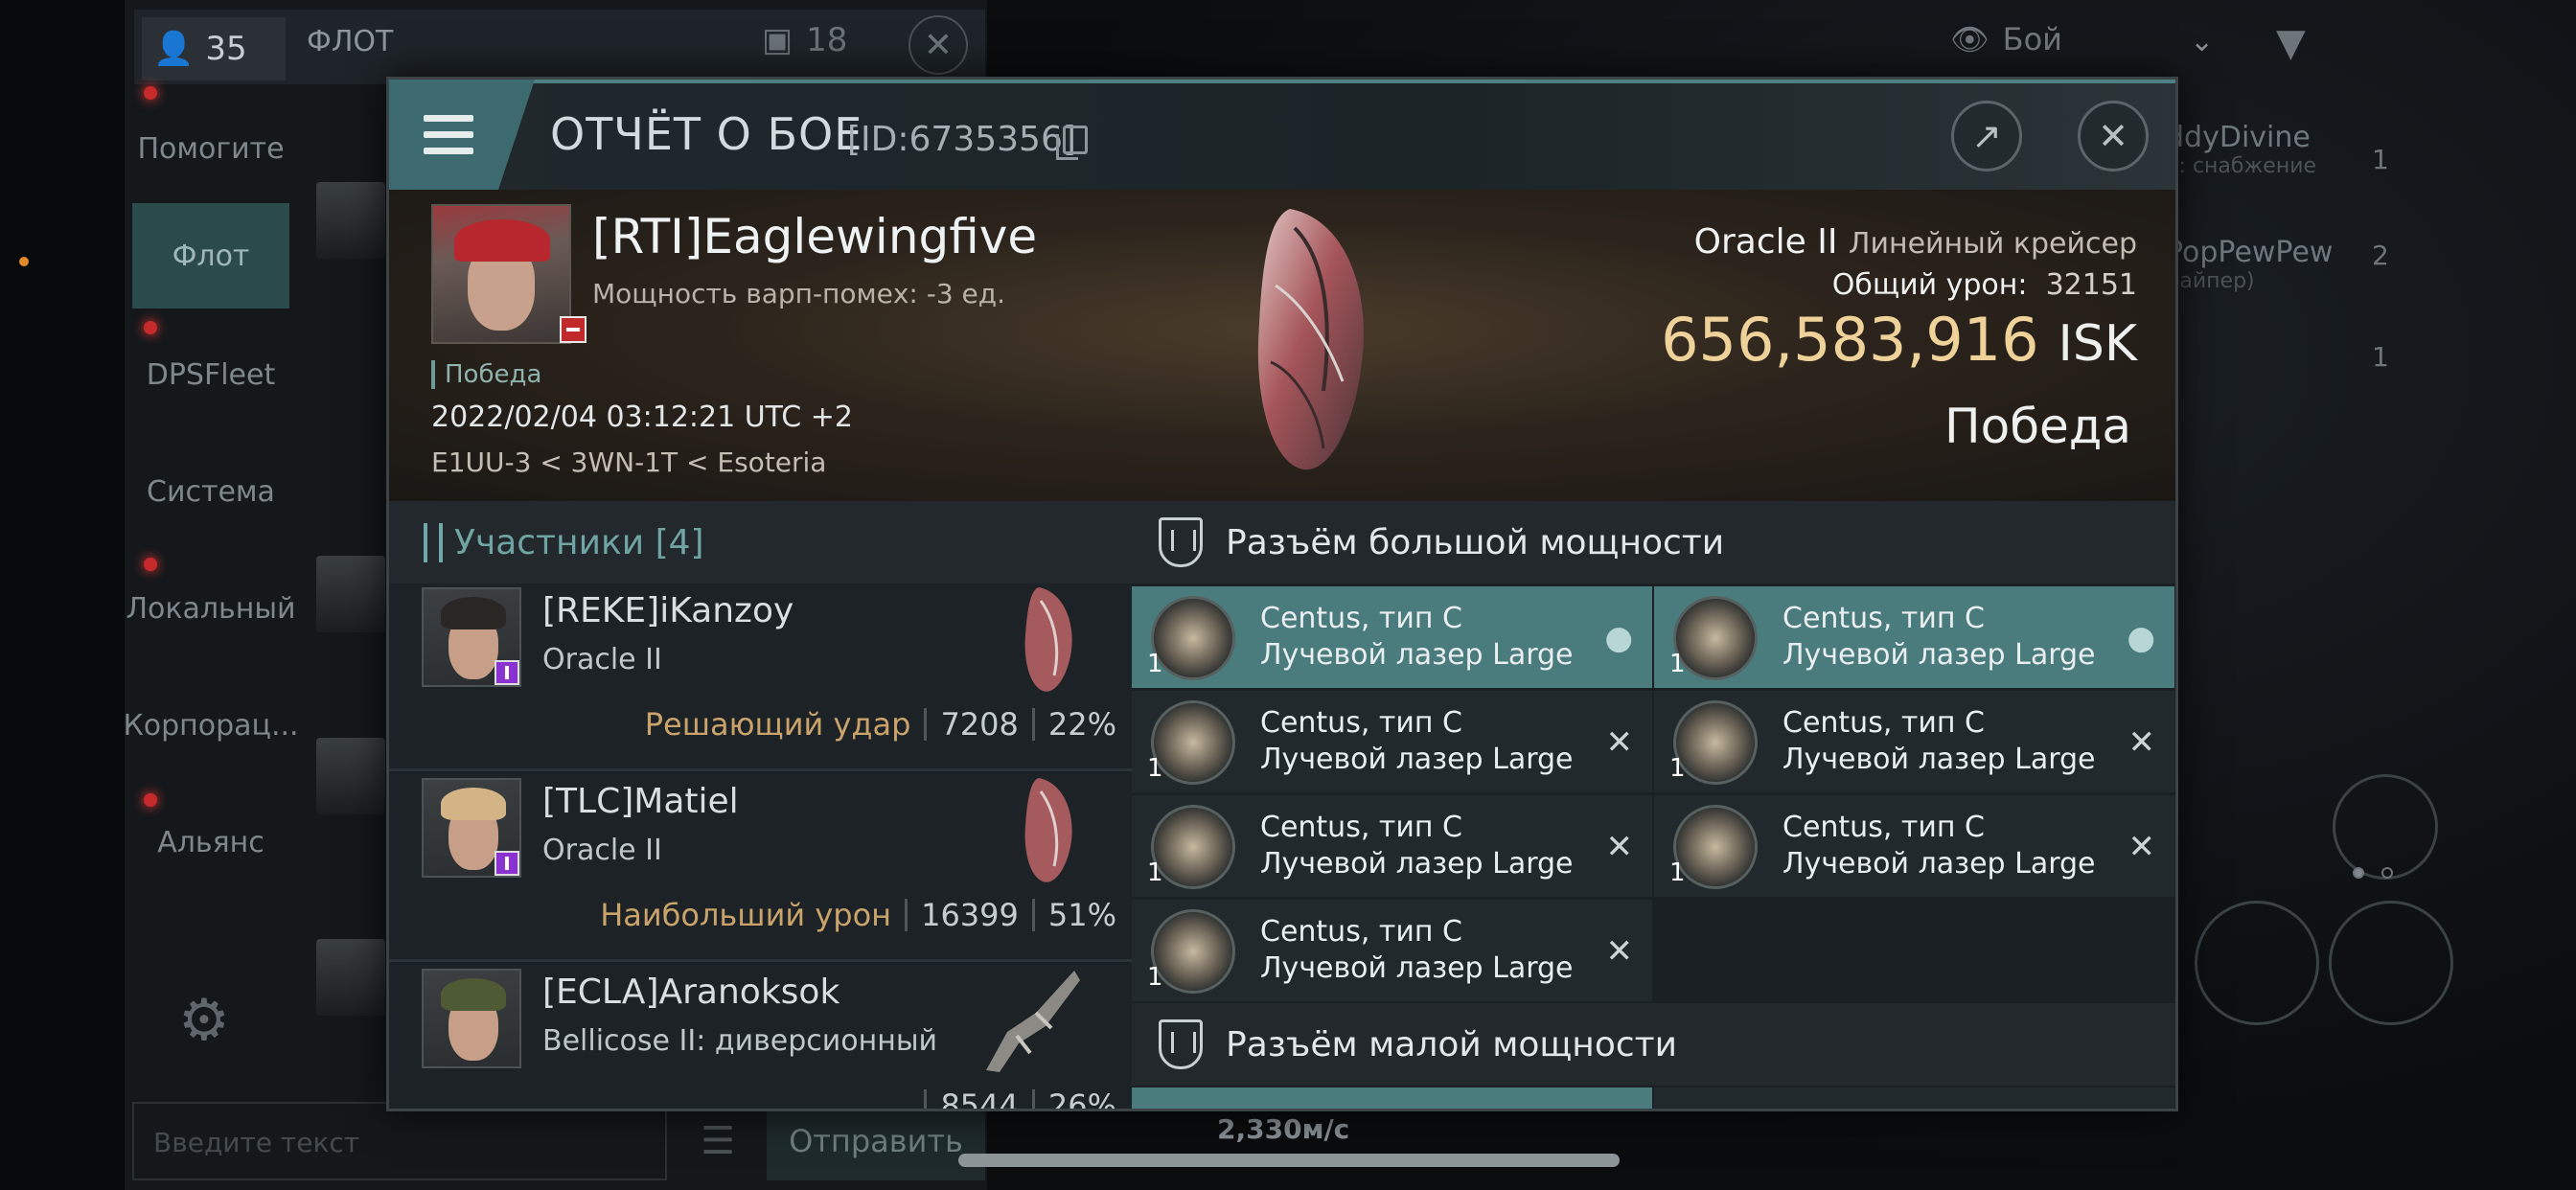 The image size is (2576, 1190). What do you see at coordinates (573, 329) in the screenshot?
I see `standing-badge` at bounding box center [573, 329].